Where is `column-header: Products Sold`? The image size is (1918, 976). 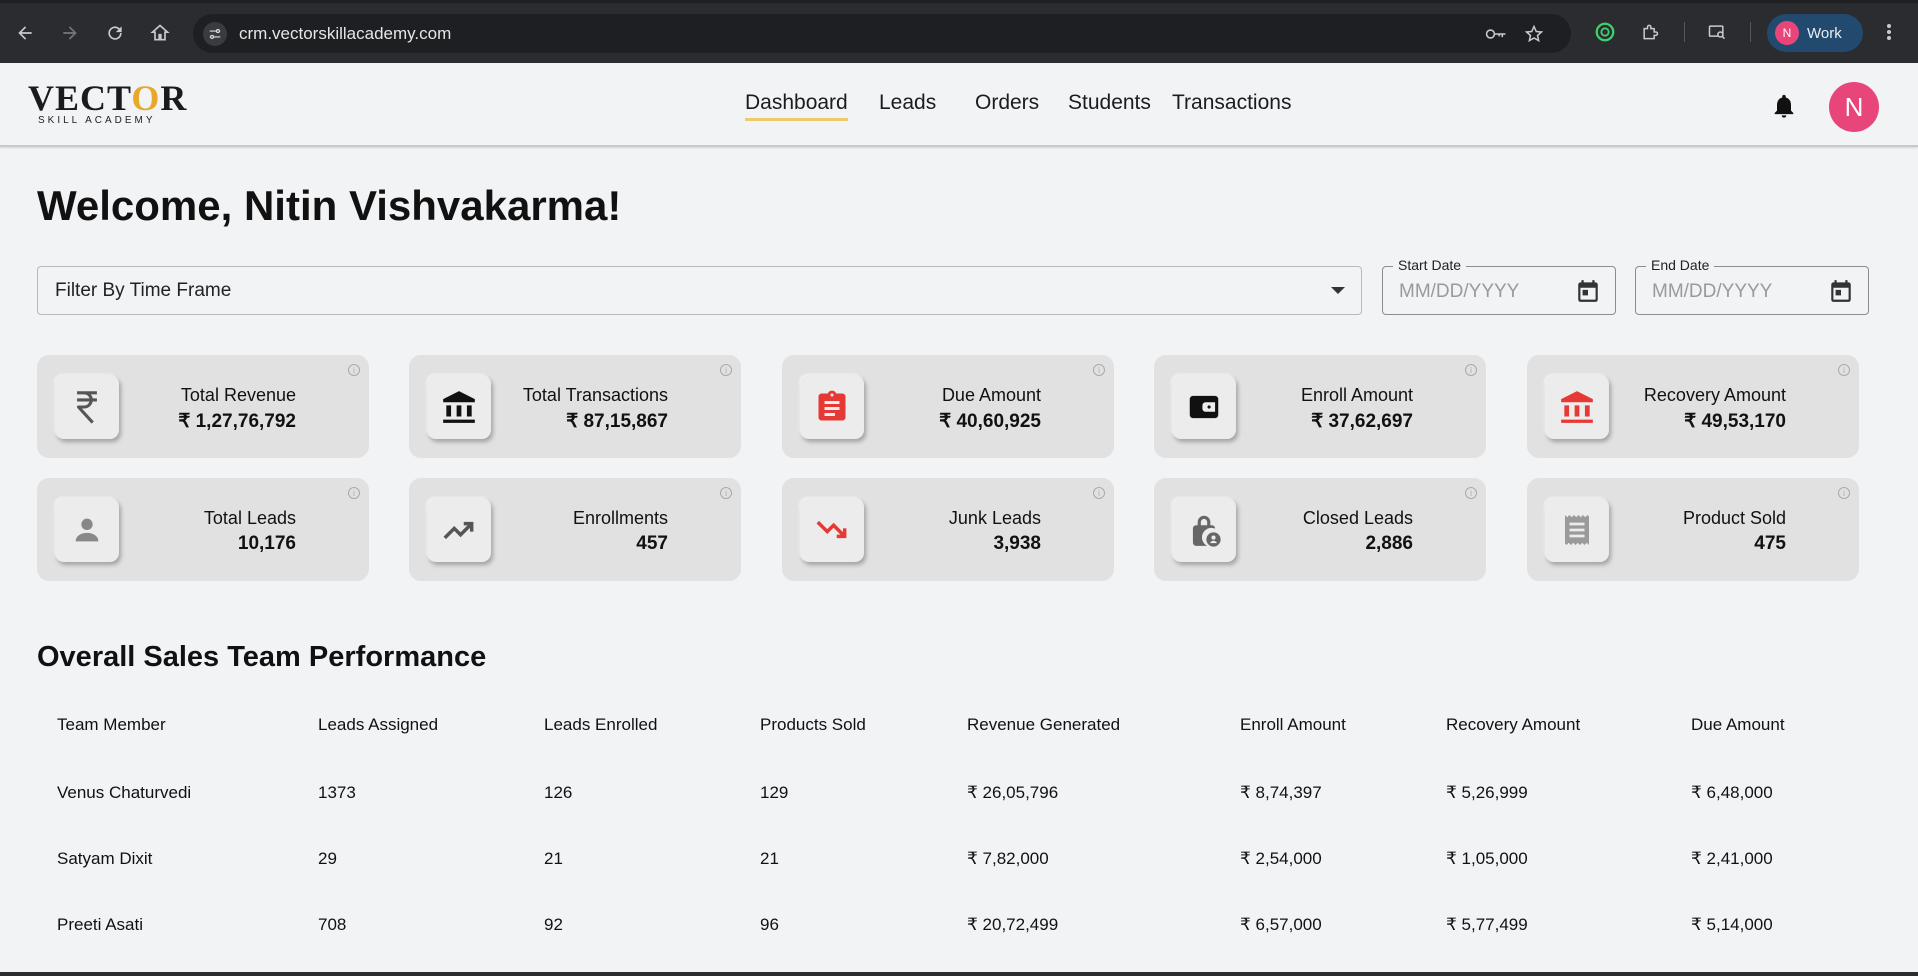 column-header: Products Sold is located at coordinates (813, 725).